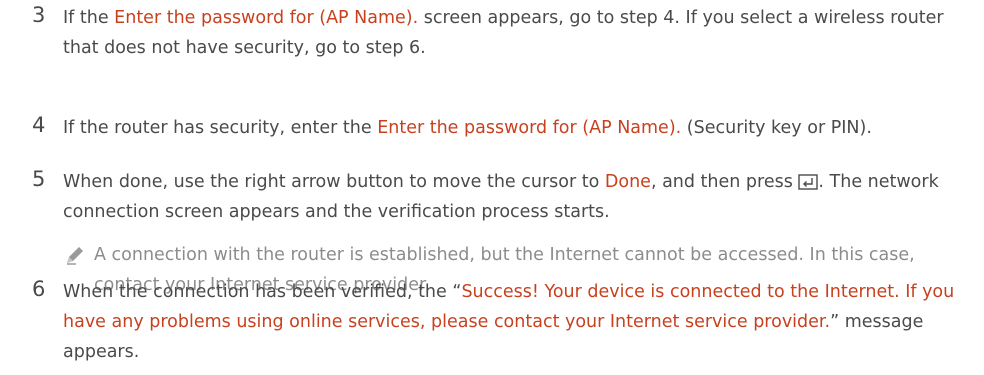 This screenshot has height=375, width=984. Describe the element at coordinates (89, 18) in the screenshot. I see `text-run: If the` at that location.